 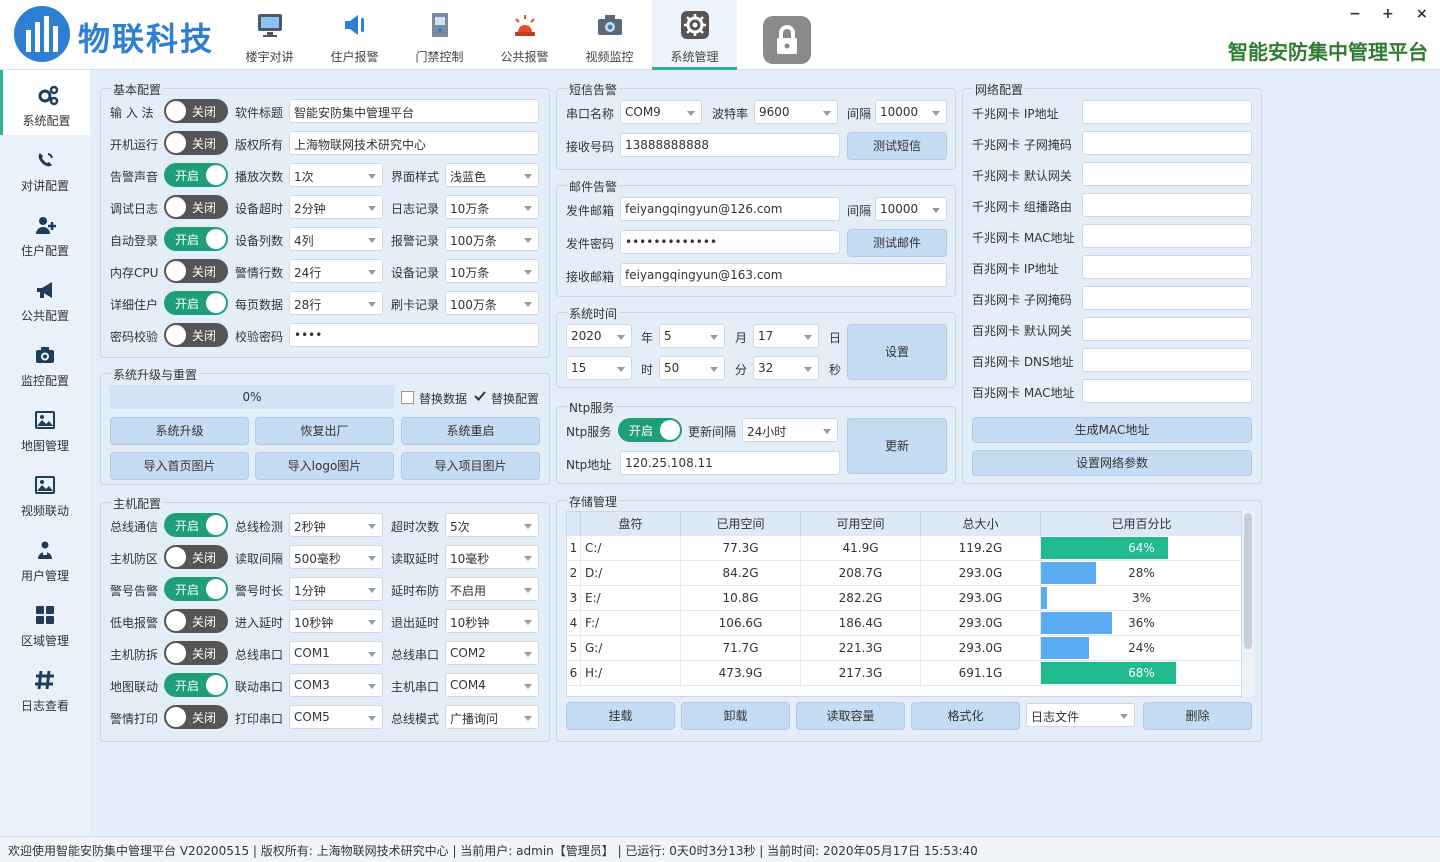 I want to click on select: 2分钟, so click(x=336, y=207).